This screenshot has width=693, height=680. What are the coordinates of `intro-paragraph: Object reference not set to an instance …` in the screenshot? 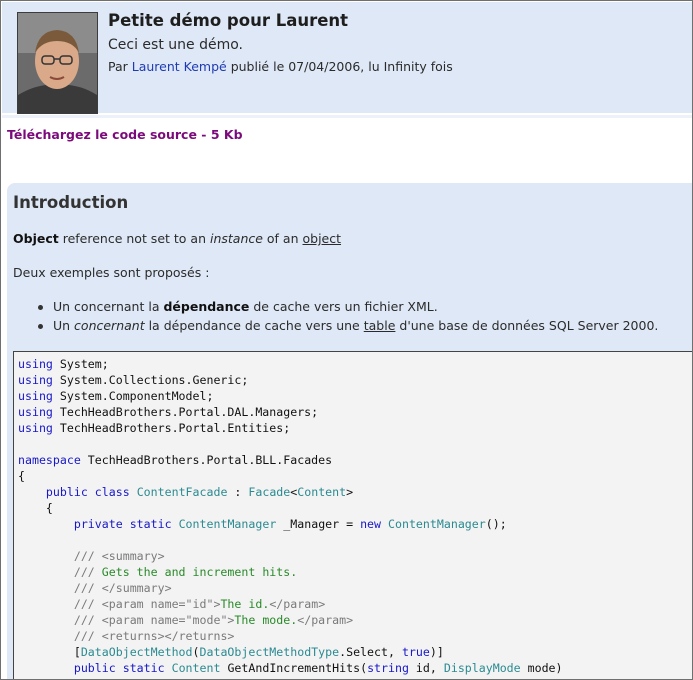 It's located at (177, 238).